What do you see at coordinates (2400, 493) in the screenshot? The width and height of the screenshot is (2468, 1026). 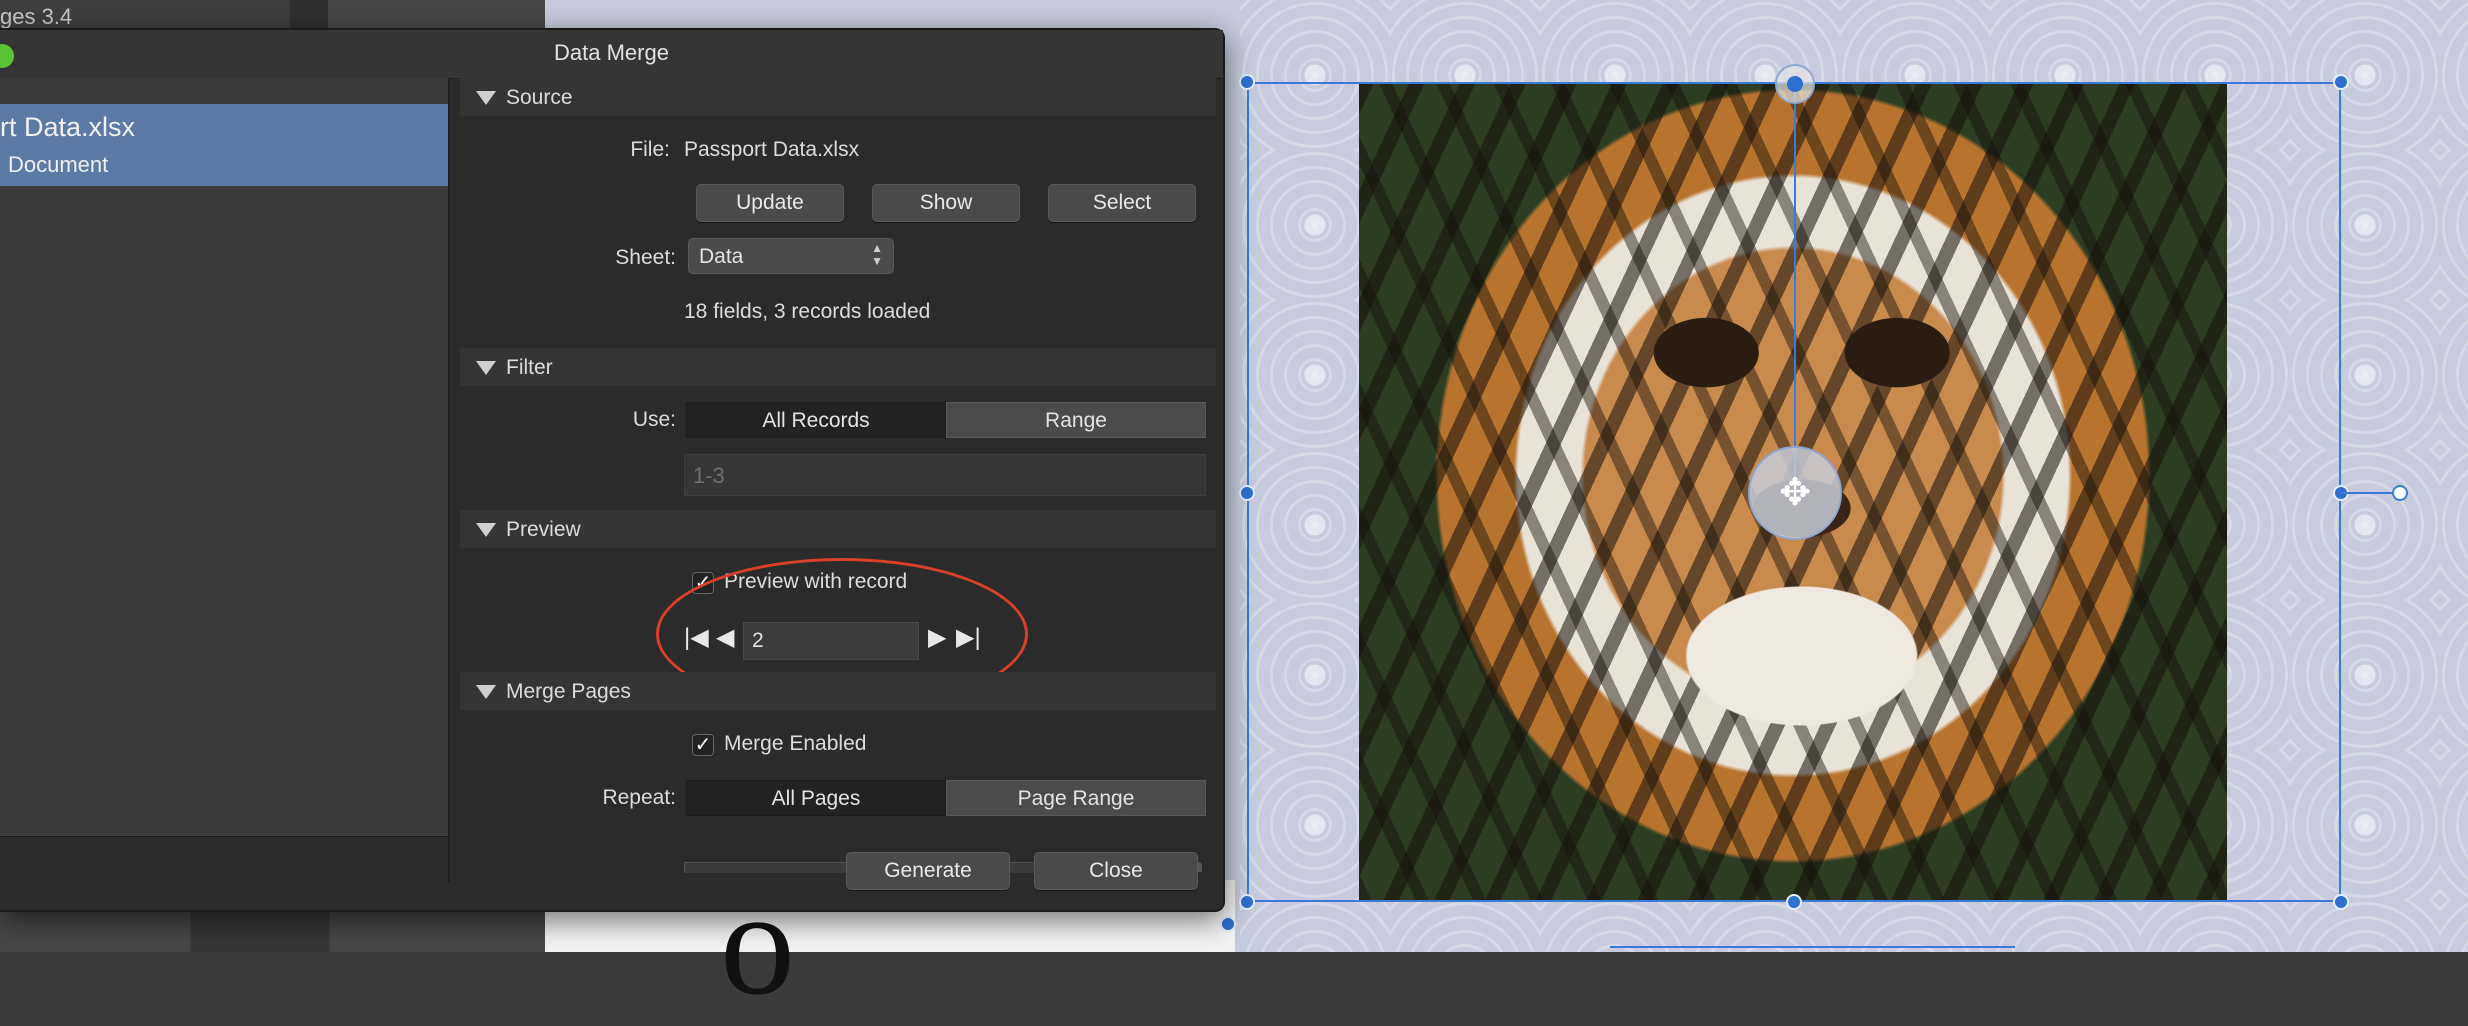 I see `shear-handle` at bounding box center [2400, 493].